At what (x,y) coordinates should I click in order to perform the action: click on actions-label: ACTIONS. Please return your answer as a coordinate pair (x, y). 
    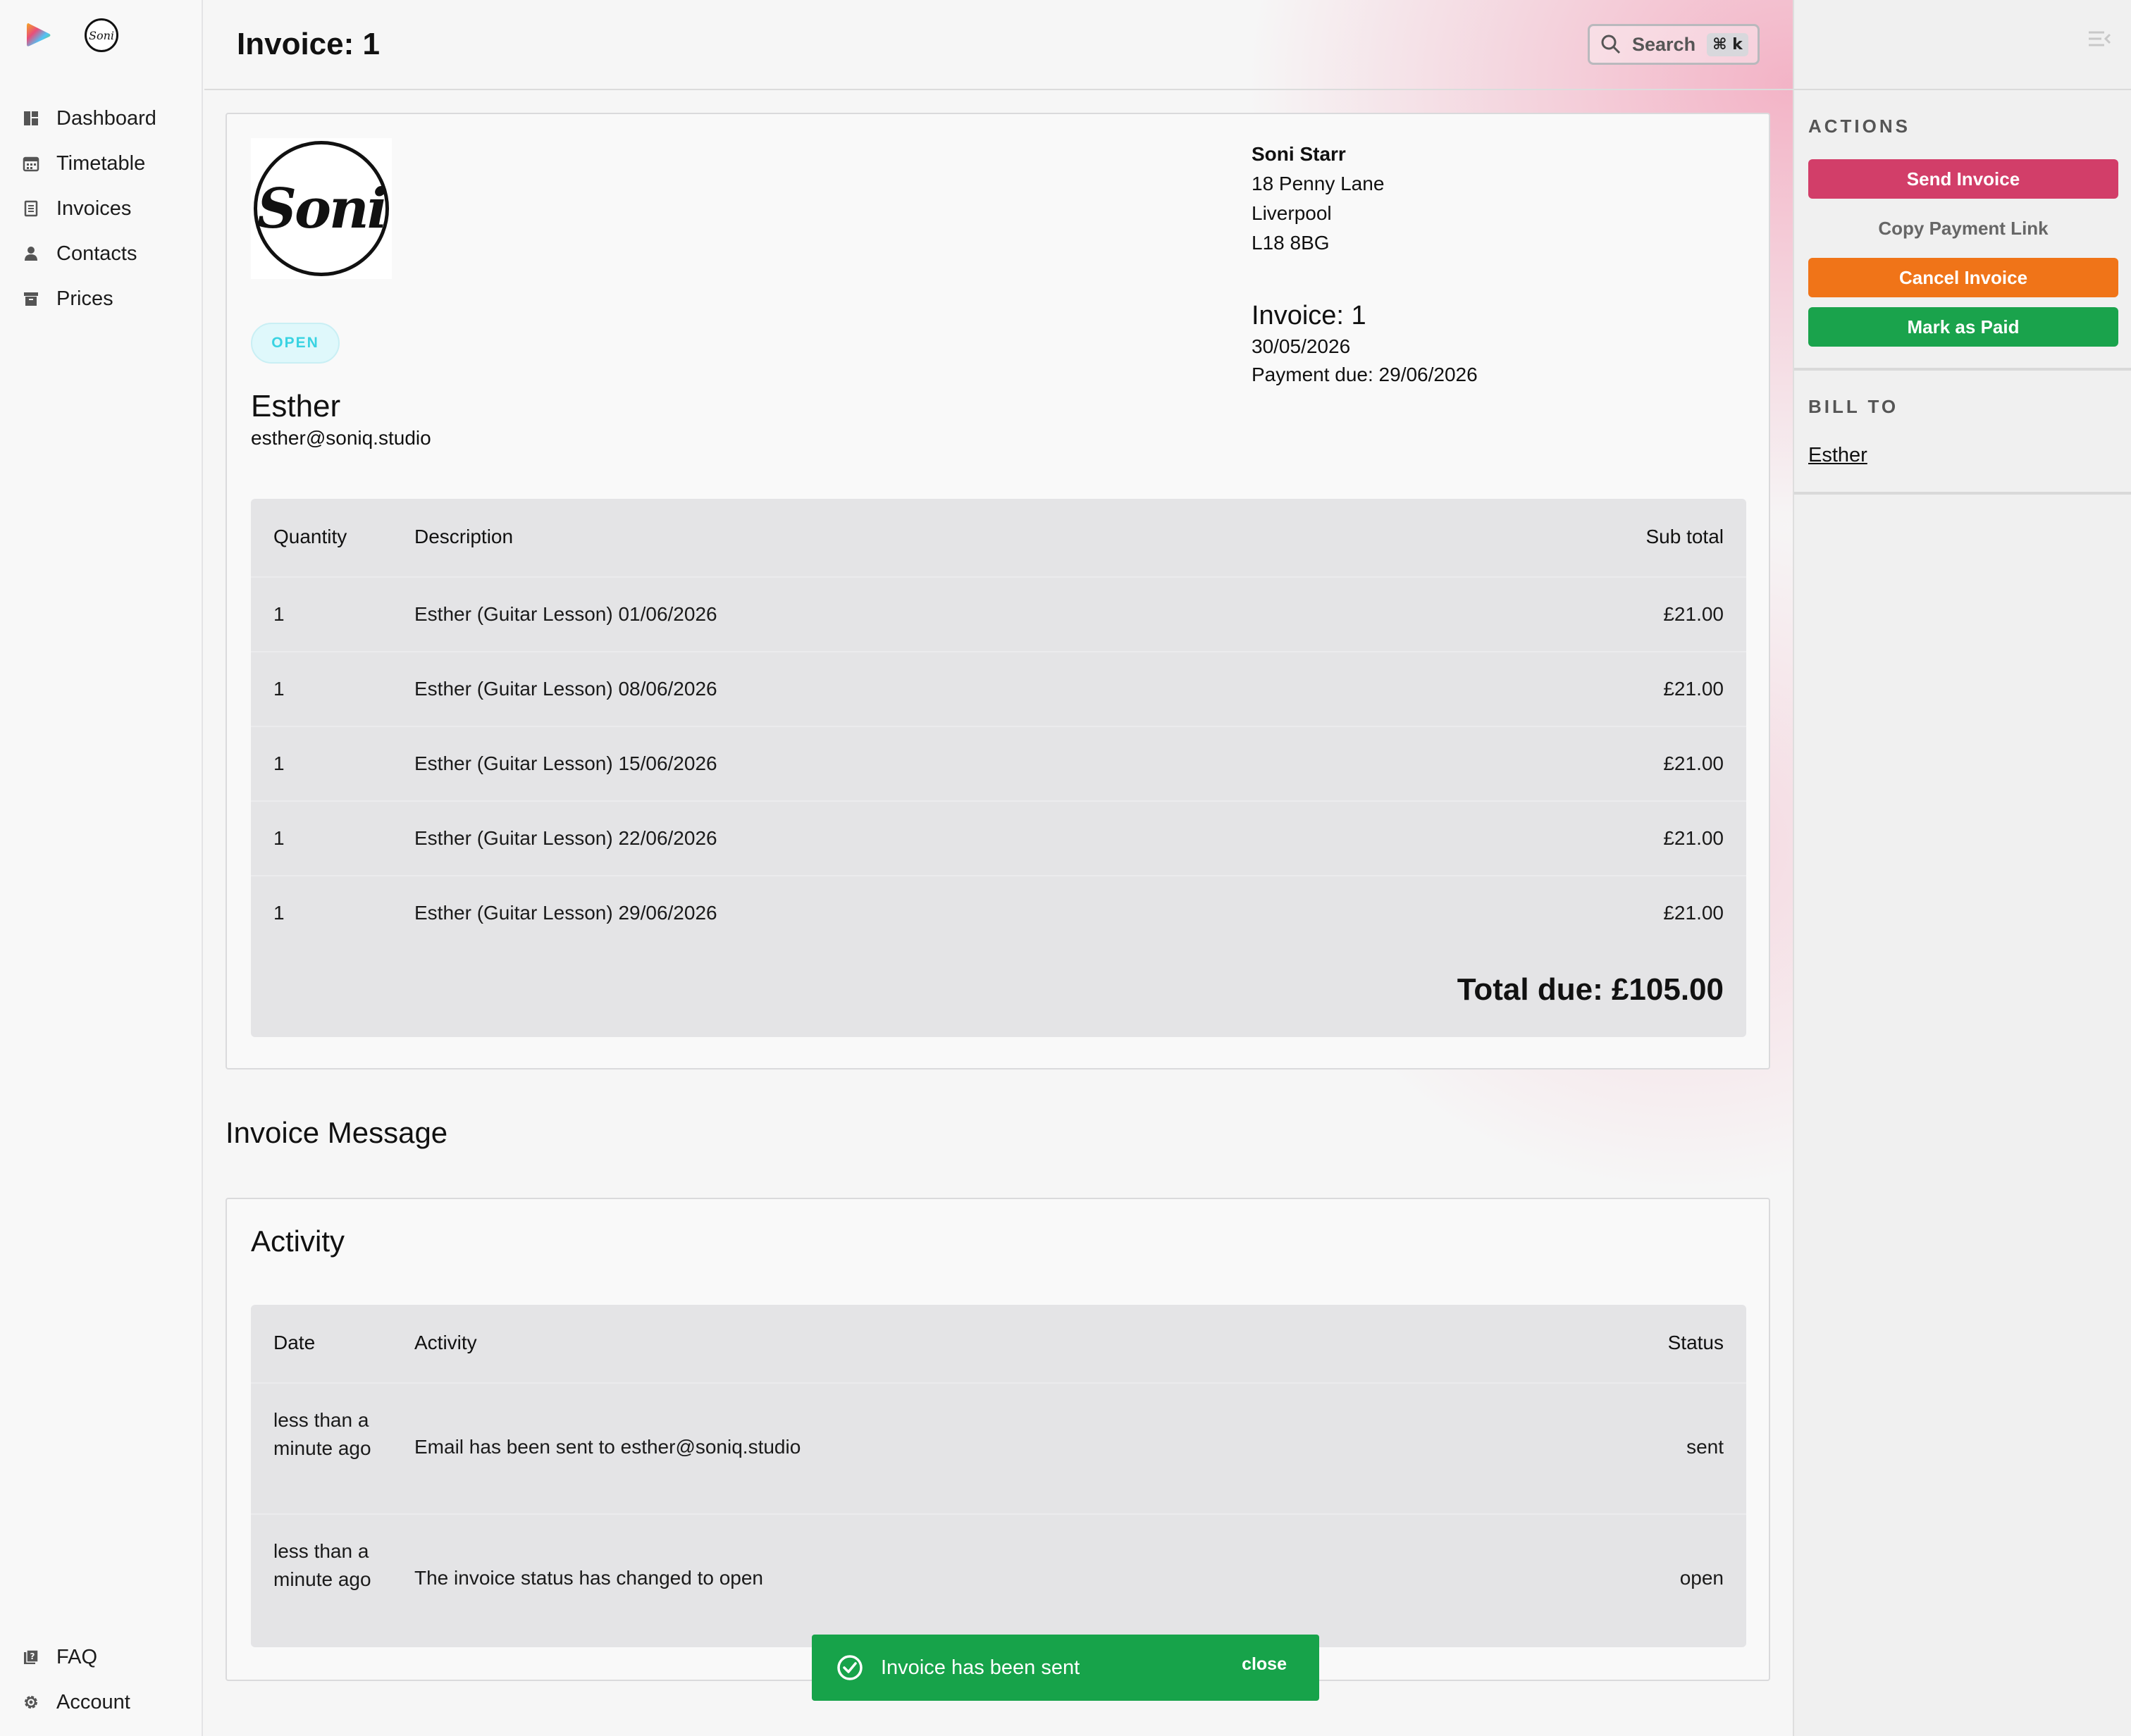
    Looking at the image, I should click on (1859, 127).